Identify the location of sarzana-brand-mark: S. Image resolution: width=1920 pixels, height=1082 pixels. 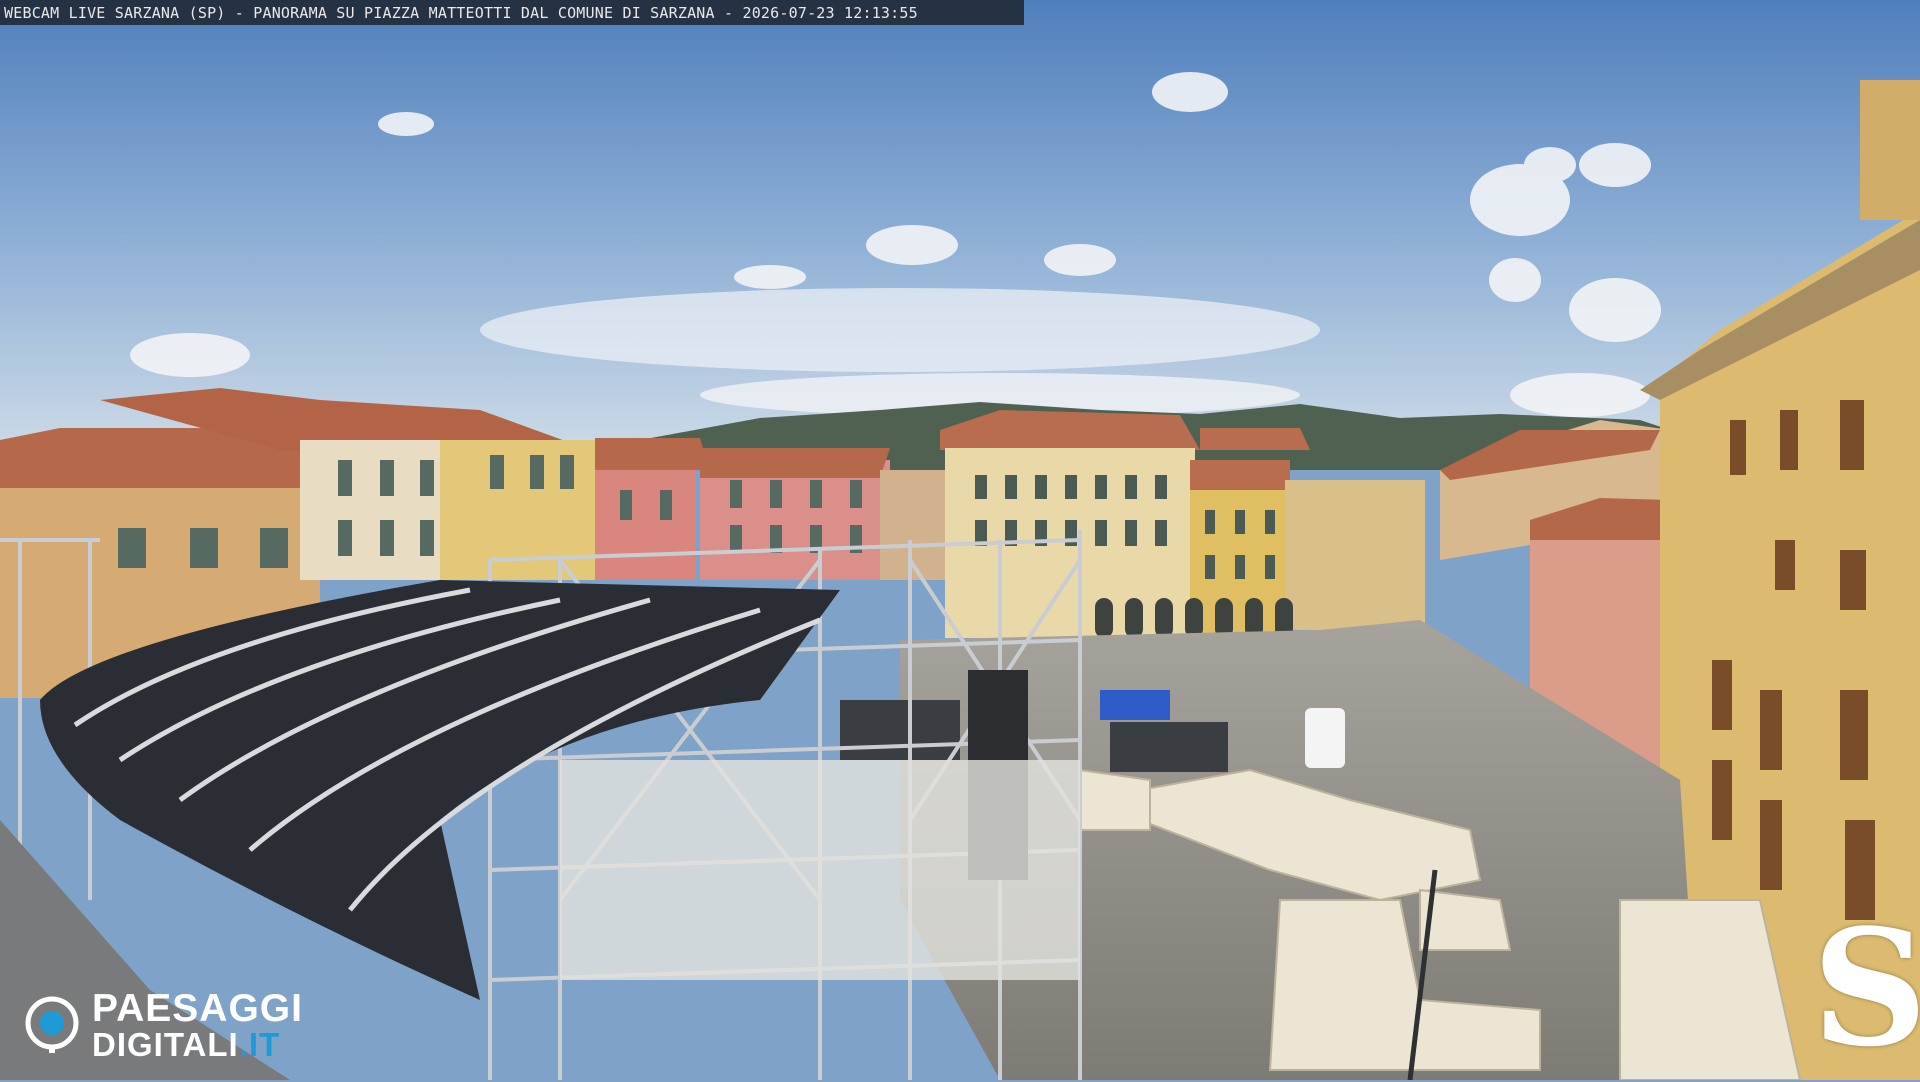
(1866, 988).